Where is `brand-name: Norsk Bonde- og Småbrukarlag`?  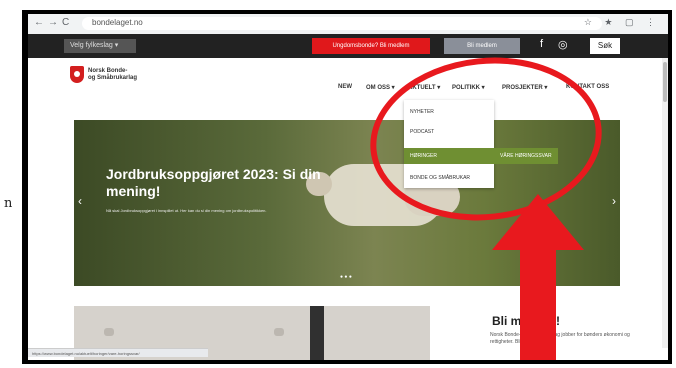
brand-name: Norsk Bonde- og Småbrukarlag is located at coordinates (112, 75).